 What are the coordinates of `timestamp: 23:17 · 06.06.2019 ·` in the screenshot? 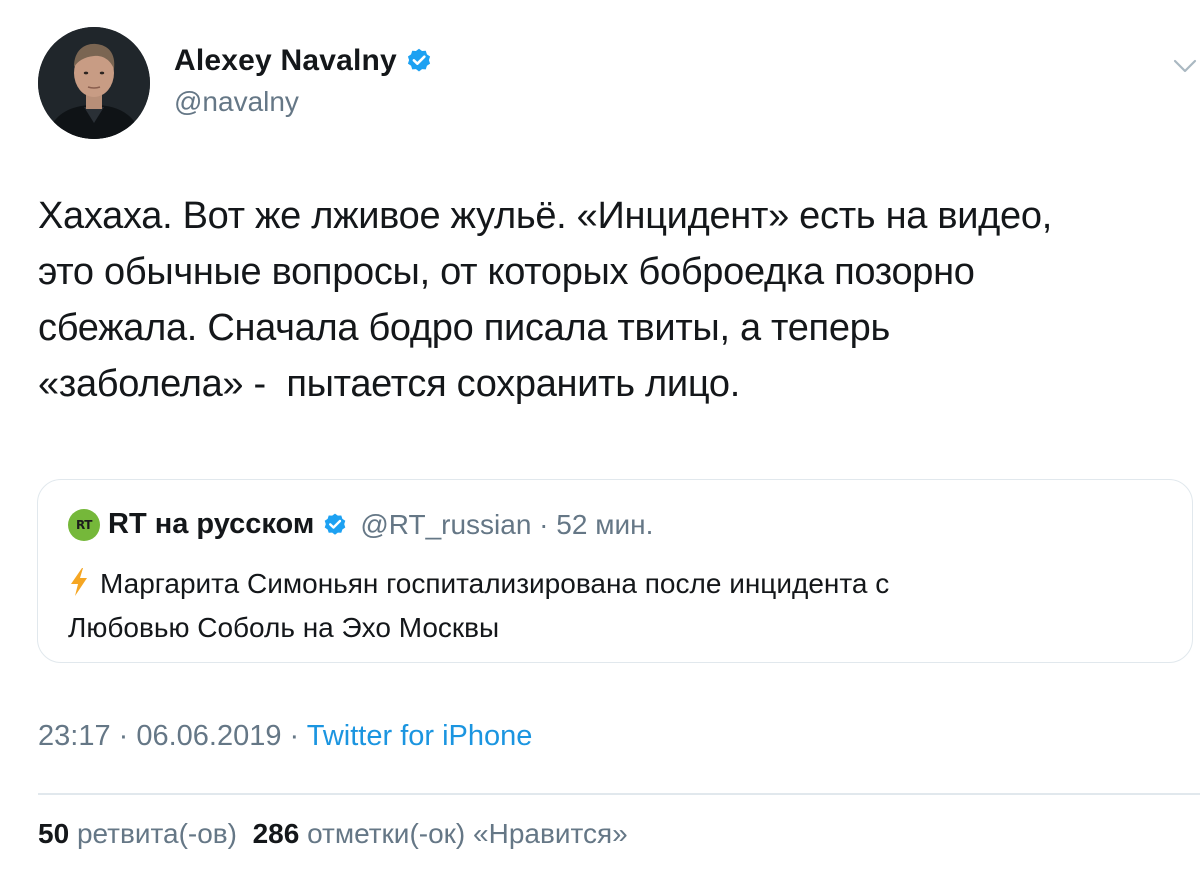 It's located at (172, 736).